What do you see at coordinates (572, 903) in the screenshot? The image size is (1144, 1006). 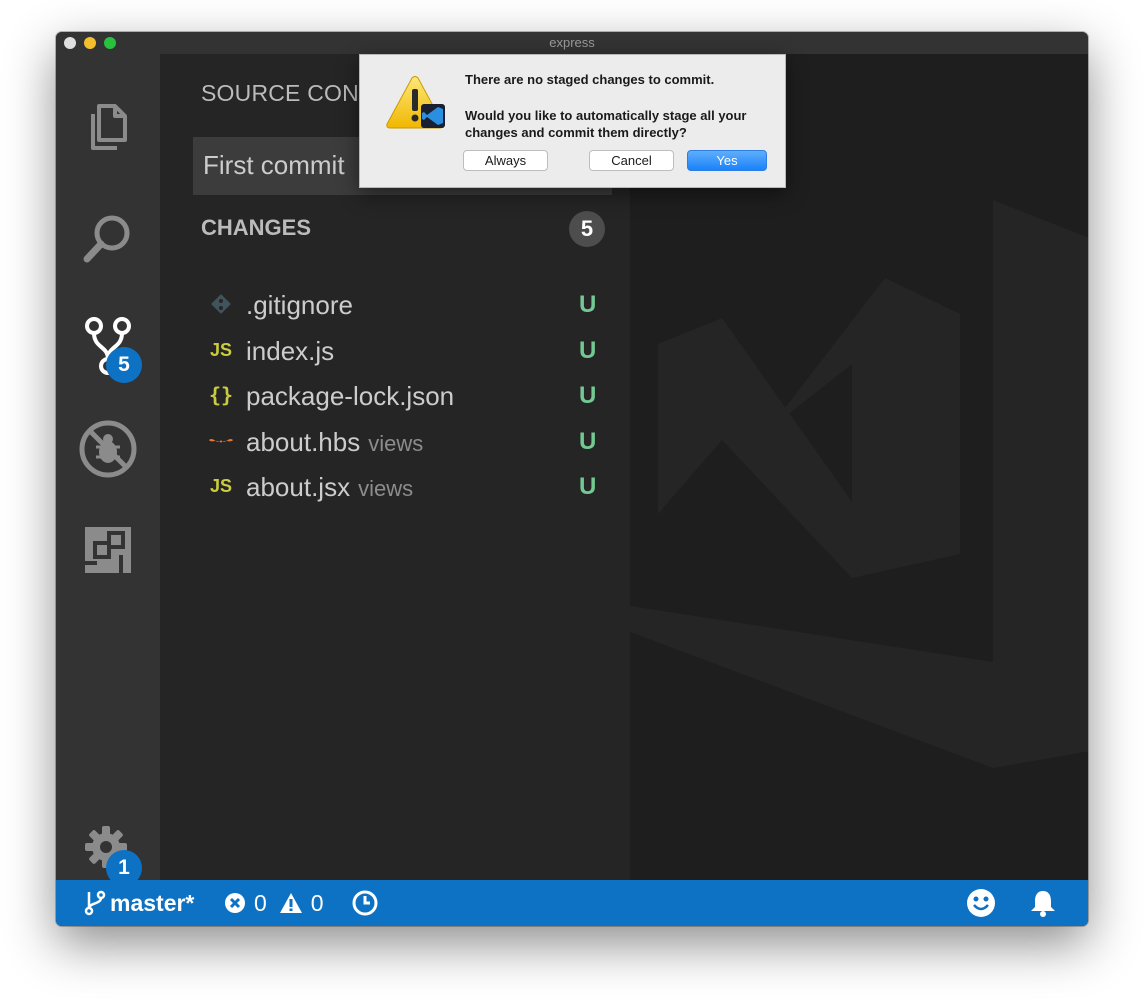 I see `status-bar: master* 0 0` at bounding box center [572, 903].